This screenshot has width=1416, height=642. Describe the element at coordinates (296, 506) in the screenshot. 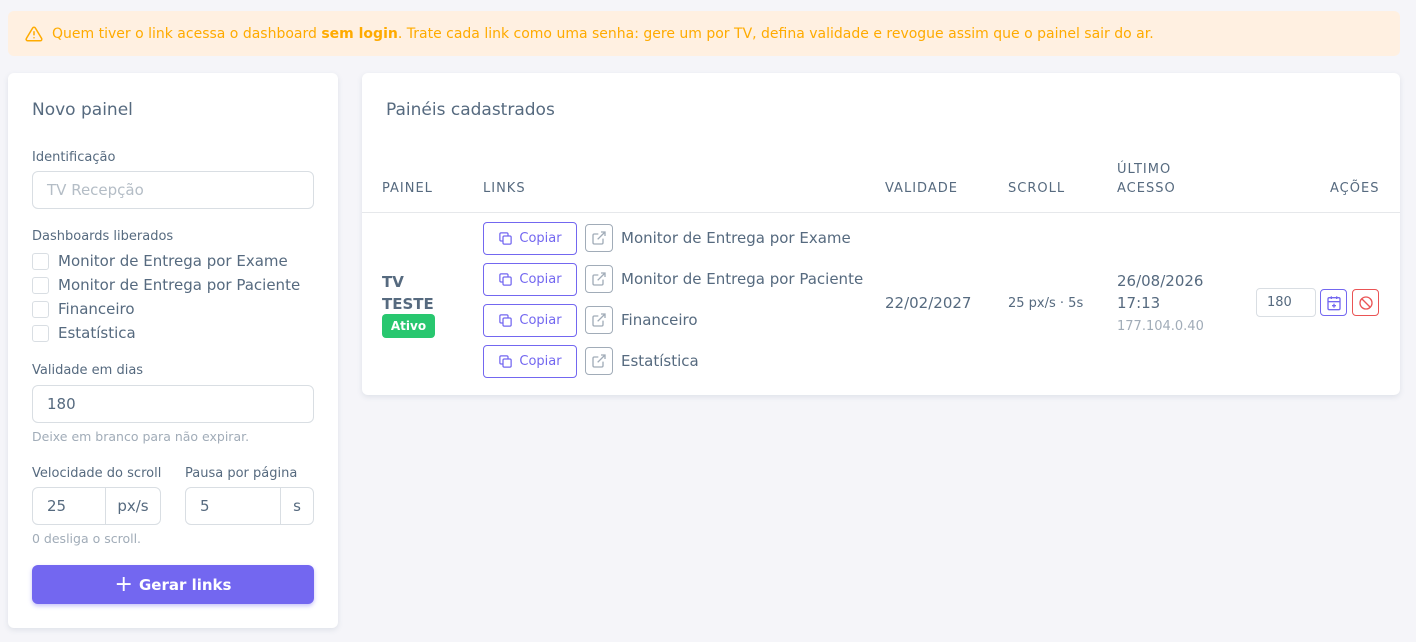

I see `pausa-unit: s` at that location.